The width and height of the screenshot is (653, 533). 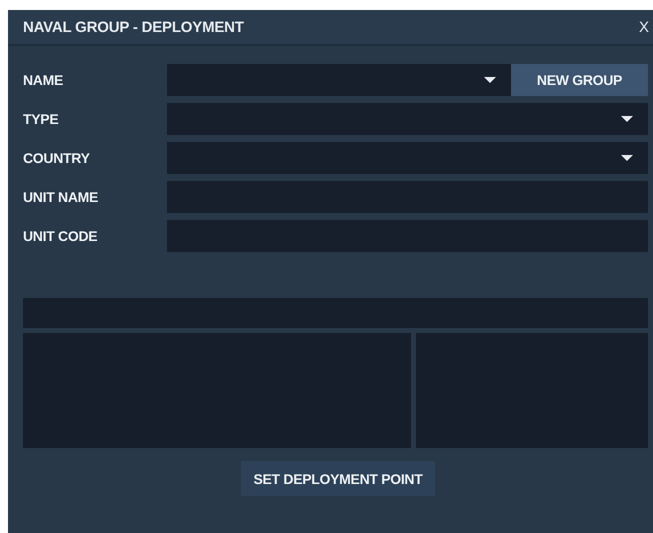 What do you see at coordinates (60, 236) in the screenshot?
I see `field-label: UNIT CODE` at bounding box center [60, 236].